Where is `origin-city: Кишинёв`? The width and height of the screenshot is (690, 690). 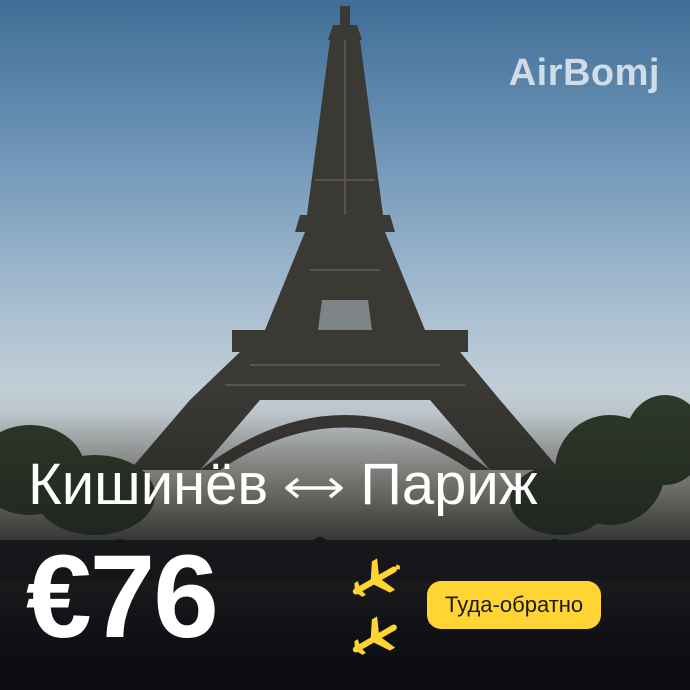 origin-city: Кишинёв is located at coordinates (148, 484).